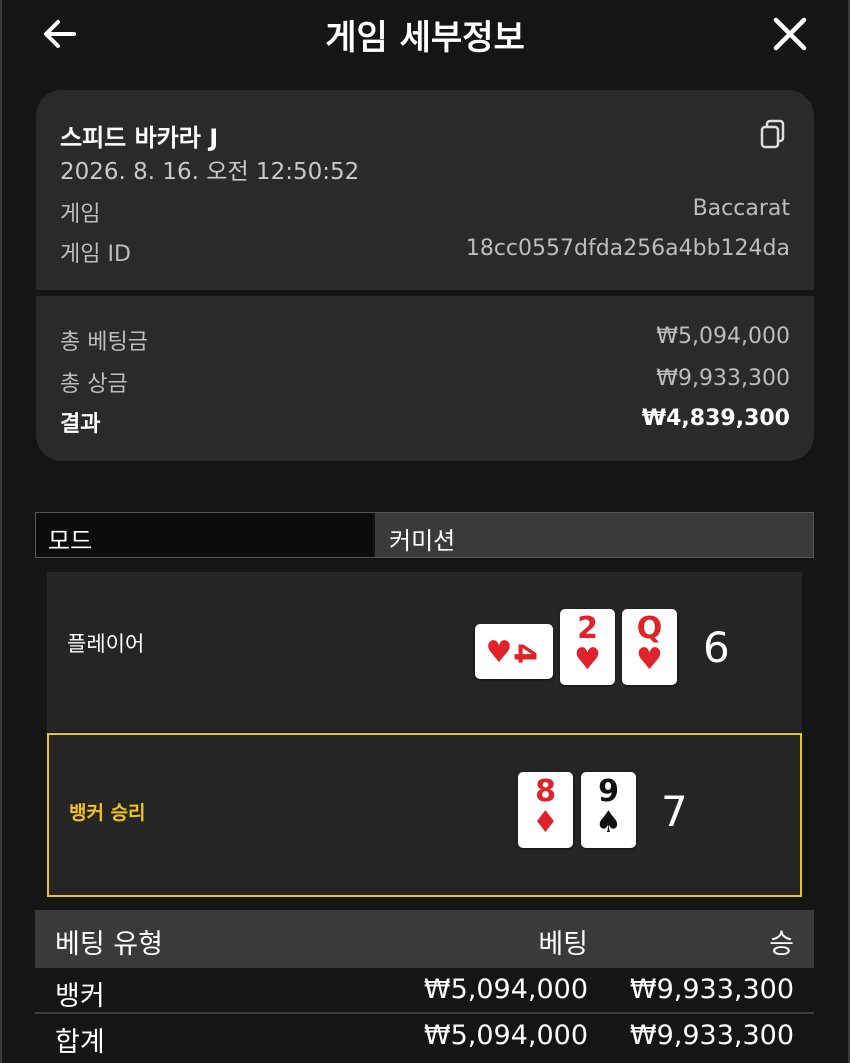 This screenshot has width=850, height=1063. I want to click on card-rank: Q, so click(649, 628).